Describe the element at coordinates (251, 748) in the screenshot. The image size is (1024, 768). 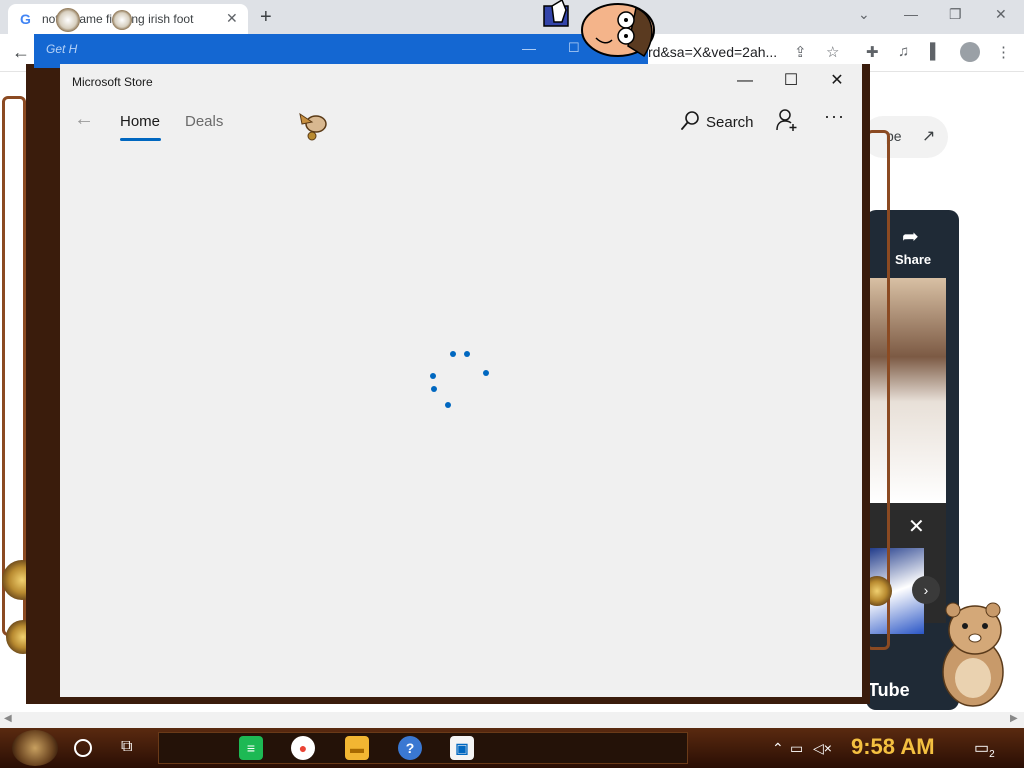
I see `spotify-icon: ≡` at that location.